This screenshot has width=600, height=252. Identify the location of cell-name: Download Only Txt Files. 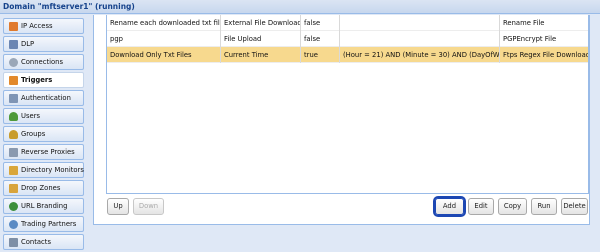
(164, 55).